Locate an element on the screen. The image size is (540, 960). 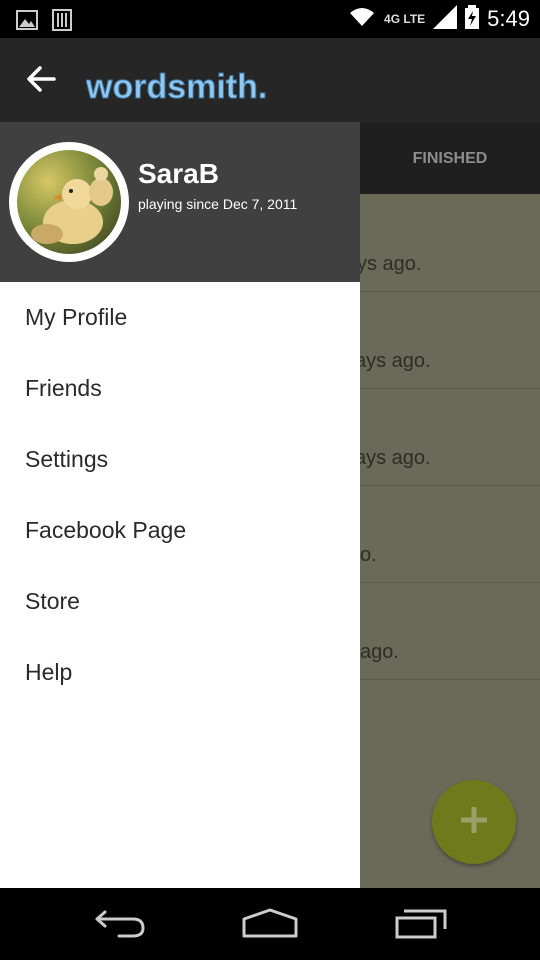
avatar is located at coordinates (69, 202).